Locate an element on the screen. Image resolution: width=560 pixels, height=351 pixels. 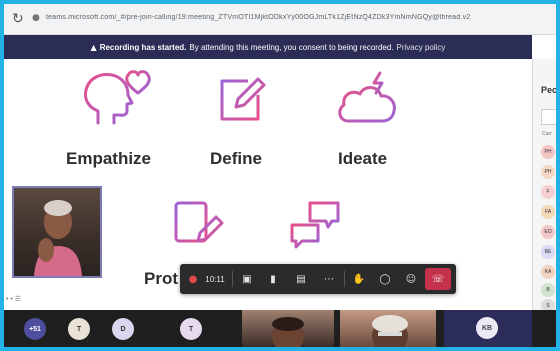
more-icon: ⋯ is located at coordinates (329, 279).